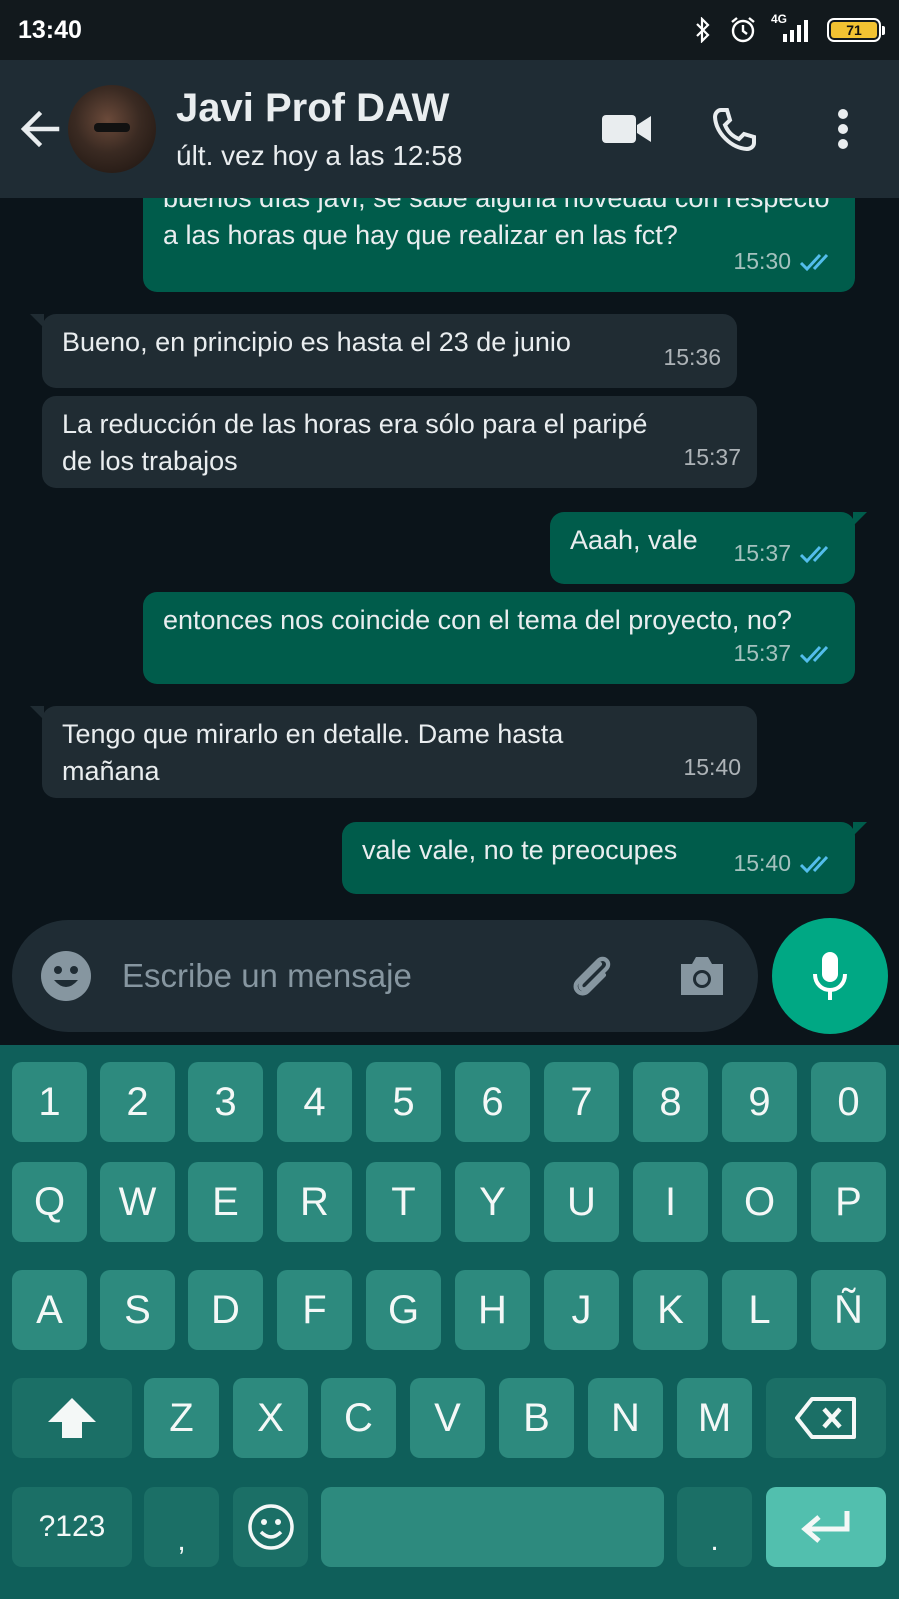 Image resolution: width=899 pixels, height=1599 pixels. I want to click on contact-info: Javi Prof DAW últ. vez hoy a las 12:58, so click(319, 129).